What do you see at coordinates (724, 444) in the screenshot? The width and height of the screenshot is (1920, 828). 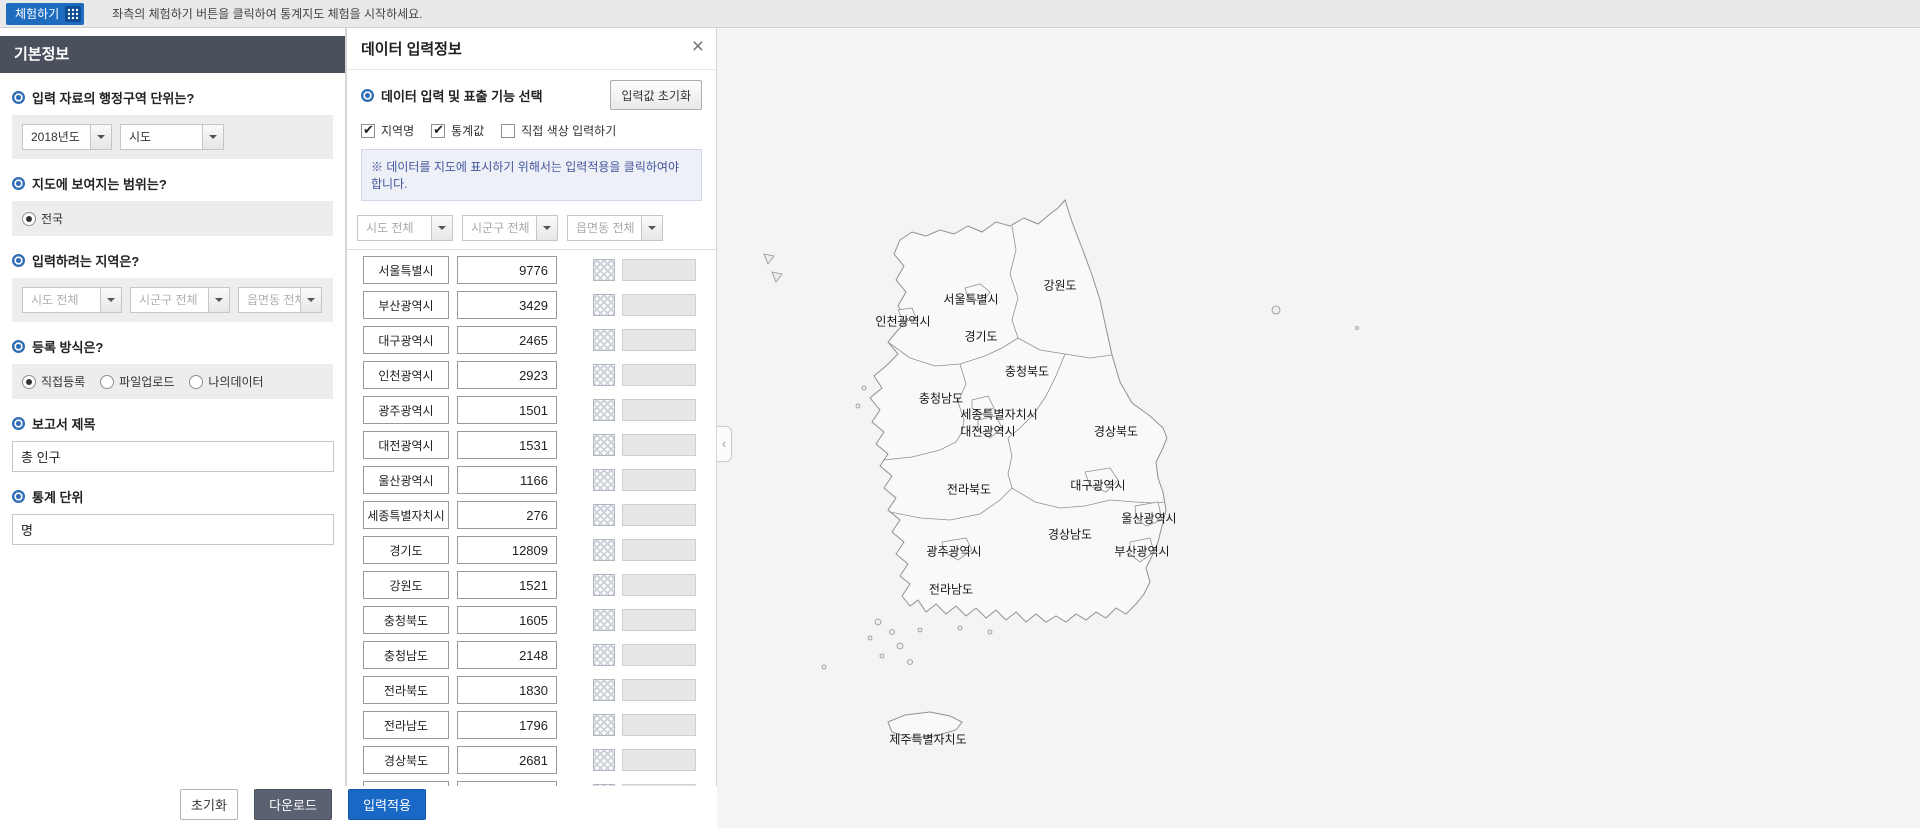 I see `panel-collapse-handle: ‹` at bounding box center [724, 444].